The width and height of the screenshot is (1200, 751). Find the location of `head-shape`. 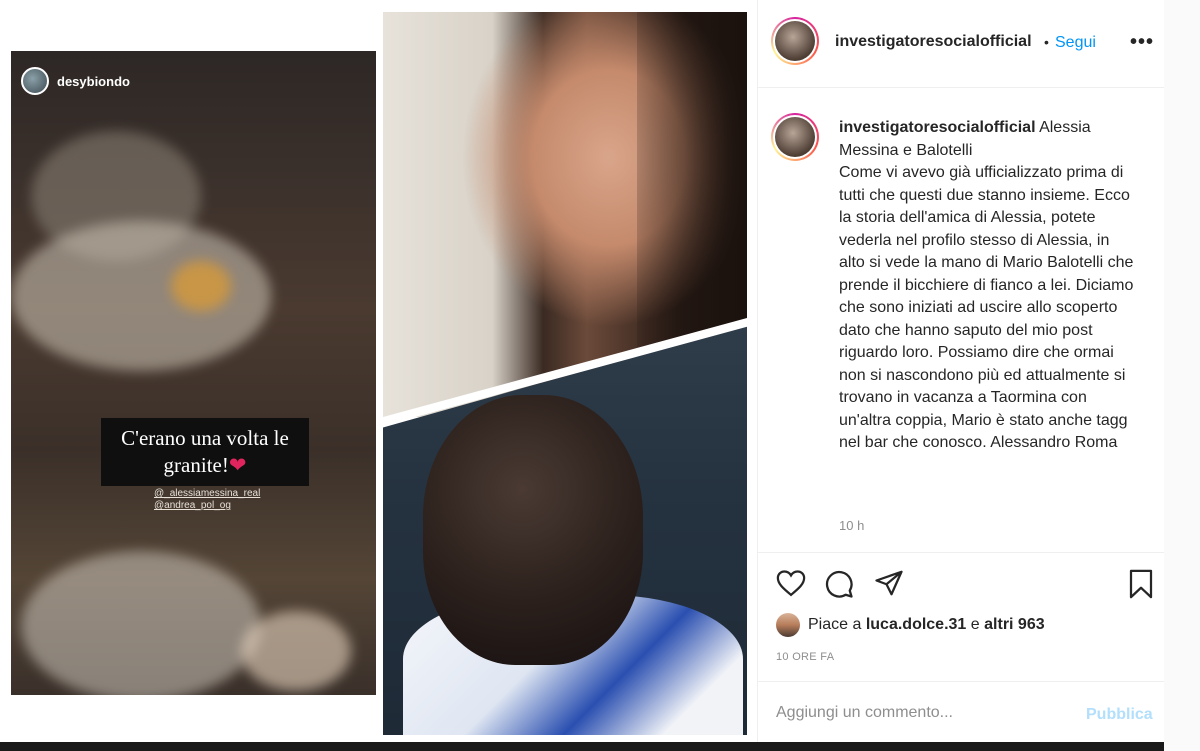

head-shape is located at coordinates (533, 530).